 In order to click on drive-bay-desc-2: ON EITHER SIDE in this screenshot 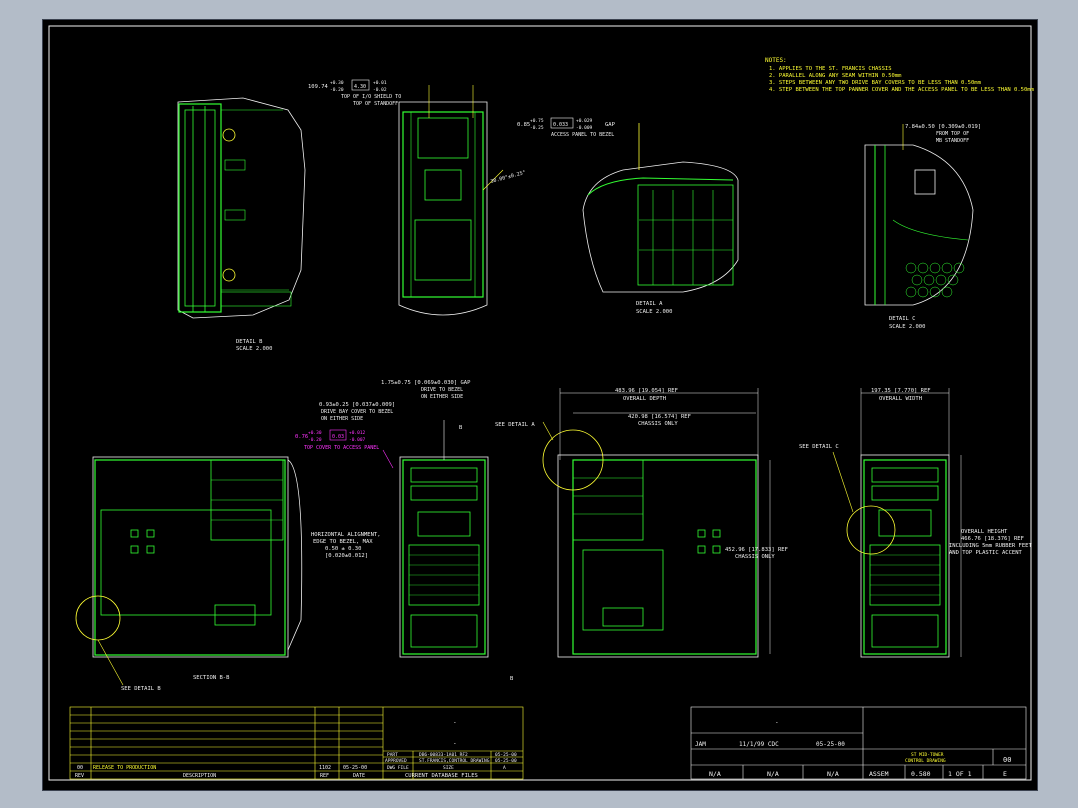, I will do `click(342, 419)`.